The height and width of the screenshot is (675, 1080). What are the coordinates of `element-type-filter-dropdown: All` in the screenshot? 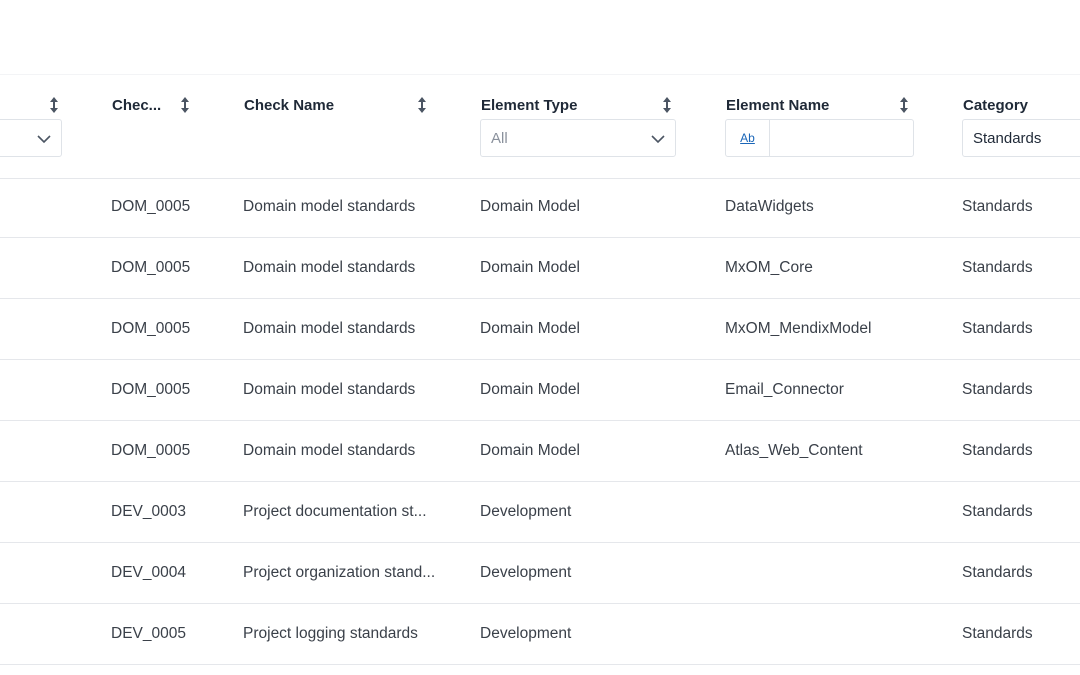 It's located at (578, 138).